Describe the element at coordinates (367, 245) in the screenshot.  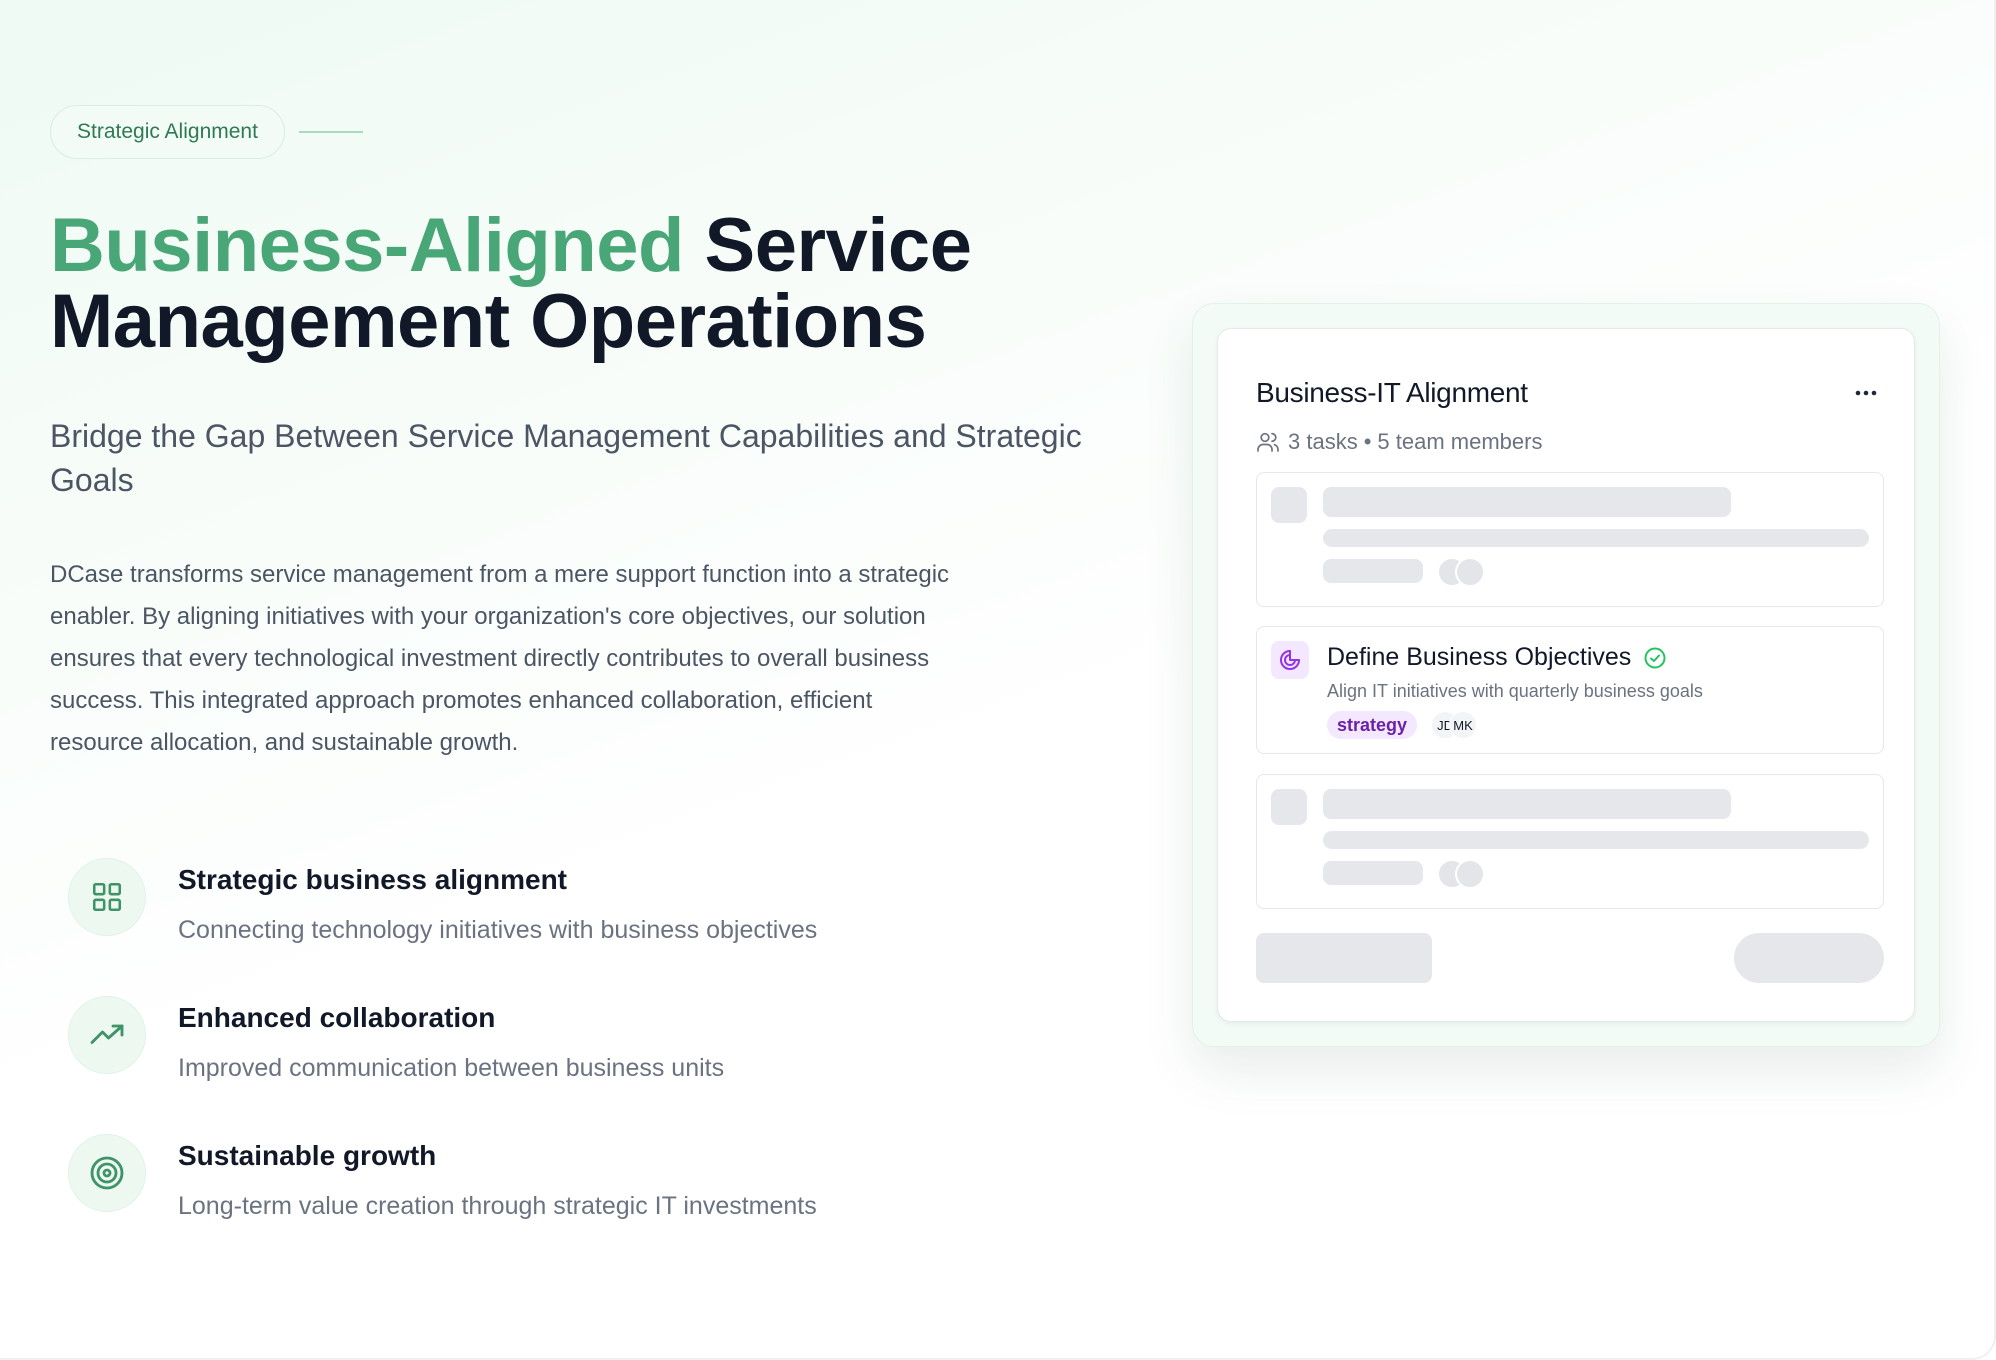
I see `hero-title-accent: Business-Aligned` at that location.